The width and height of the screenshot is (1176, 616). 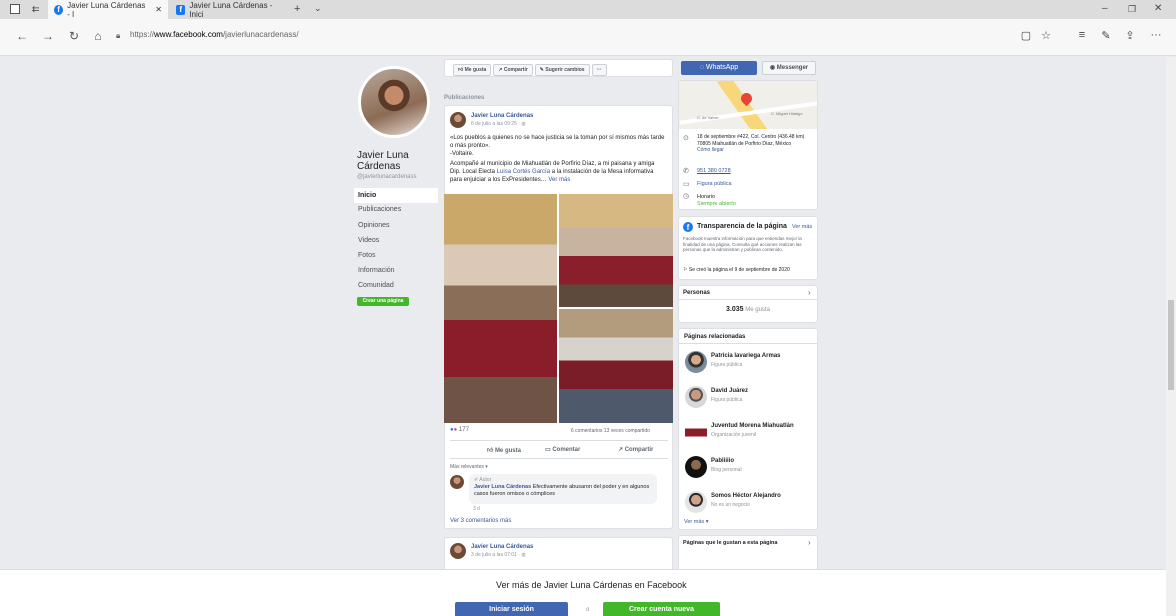 What do you see at coordinates (318, 8) in the screenshot?
I see `tab-list-chevron-icon: ⌄` at bounding box center [318, 8].